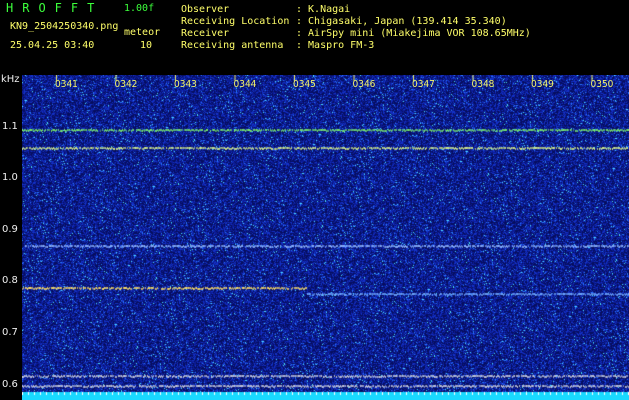 Image resolution: width=629 pixels, height=400 pixels. What do you see at coordinates (205, 33) in the screenshot?
I see `receiver-label: Receiver` at bounding box center [205, 33].